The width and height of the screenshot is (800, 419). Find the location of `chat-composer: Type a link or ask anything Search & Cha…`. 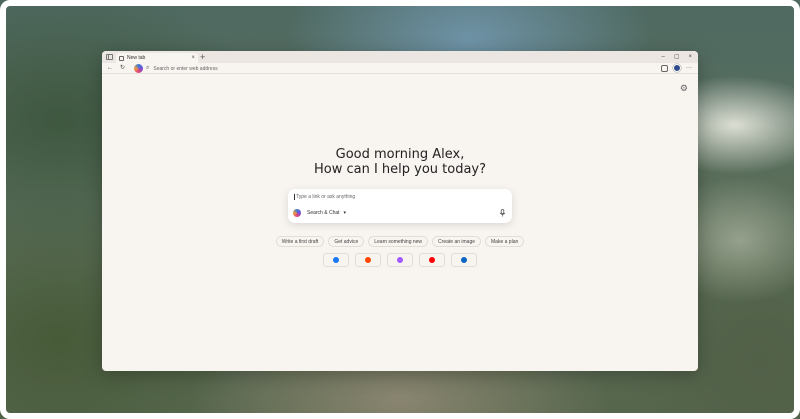

chat-composer: Type a link or ask anything Search & Cha… is located at coordinates (400, 206).